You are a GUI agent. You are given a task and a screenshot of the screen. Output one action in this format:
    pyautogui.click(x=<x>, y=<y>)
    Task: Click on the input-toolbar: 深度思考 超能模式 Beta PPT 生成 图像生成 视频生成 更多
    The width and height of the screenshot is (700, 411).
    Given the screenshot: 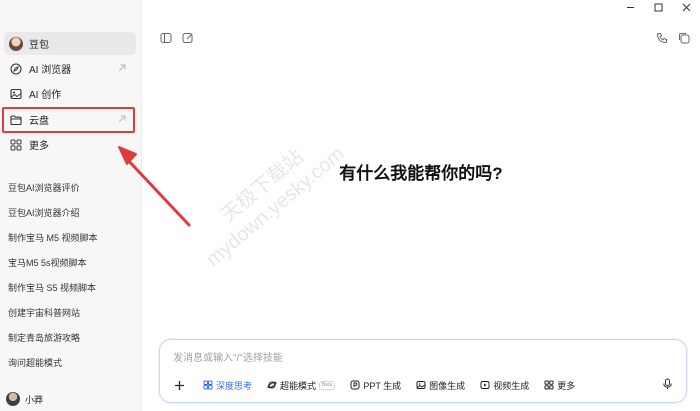 What is the action you would take?
    pyautogui.click(x=380, y=385)
    